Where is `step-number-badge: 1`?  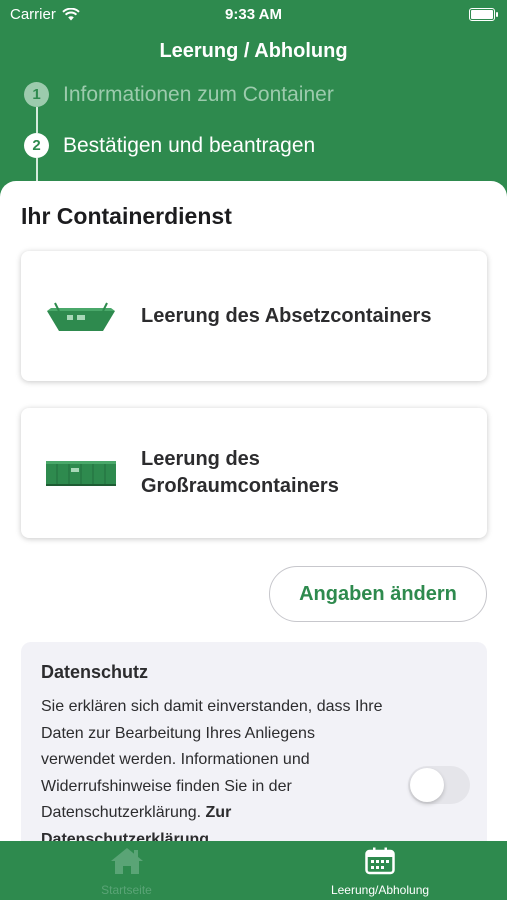 step-number-badge: 1 is located at coordinates (36, 94).